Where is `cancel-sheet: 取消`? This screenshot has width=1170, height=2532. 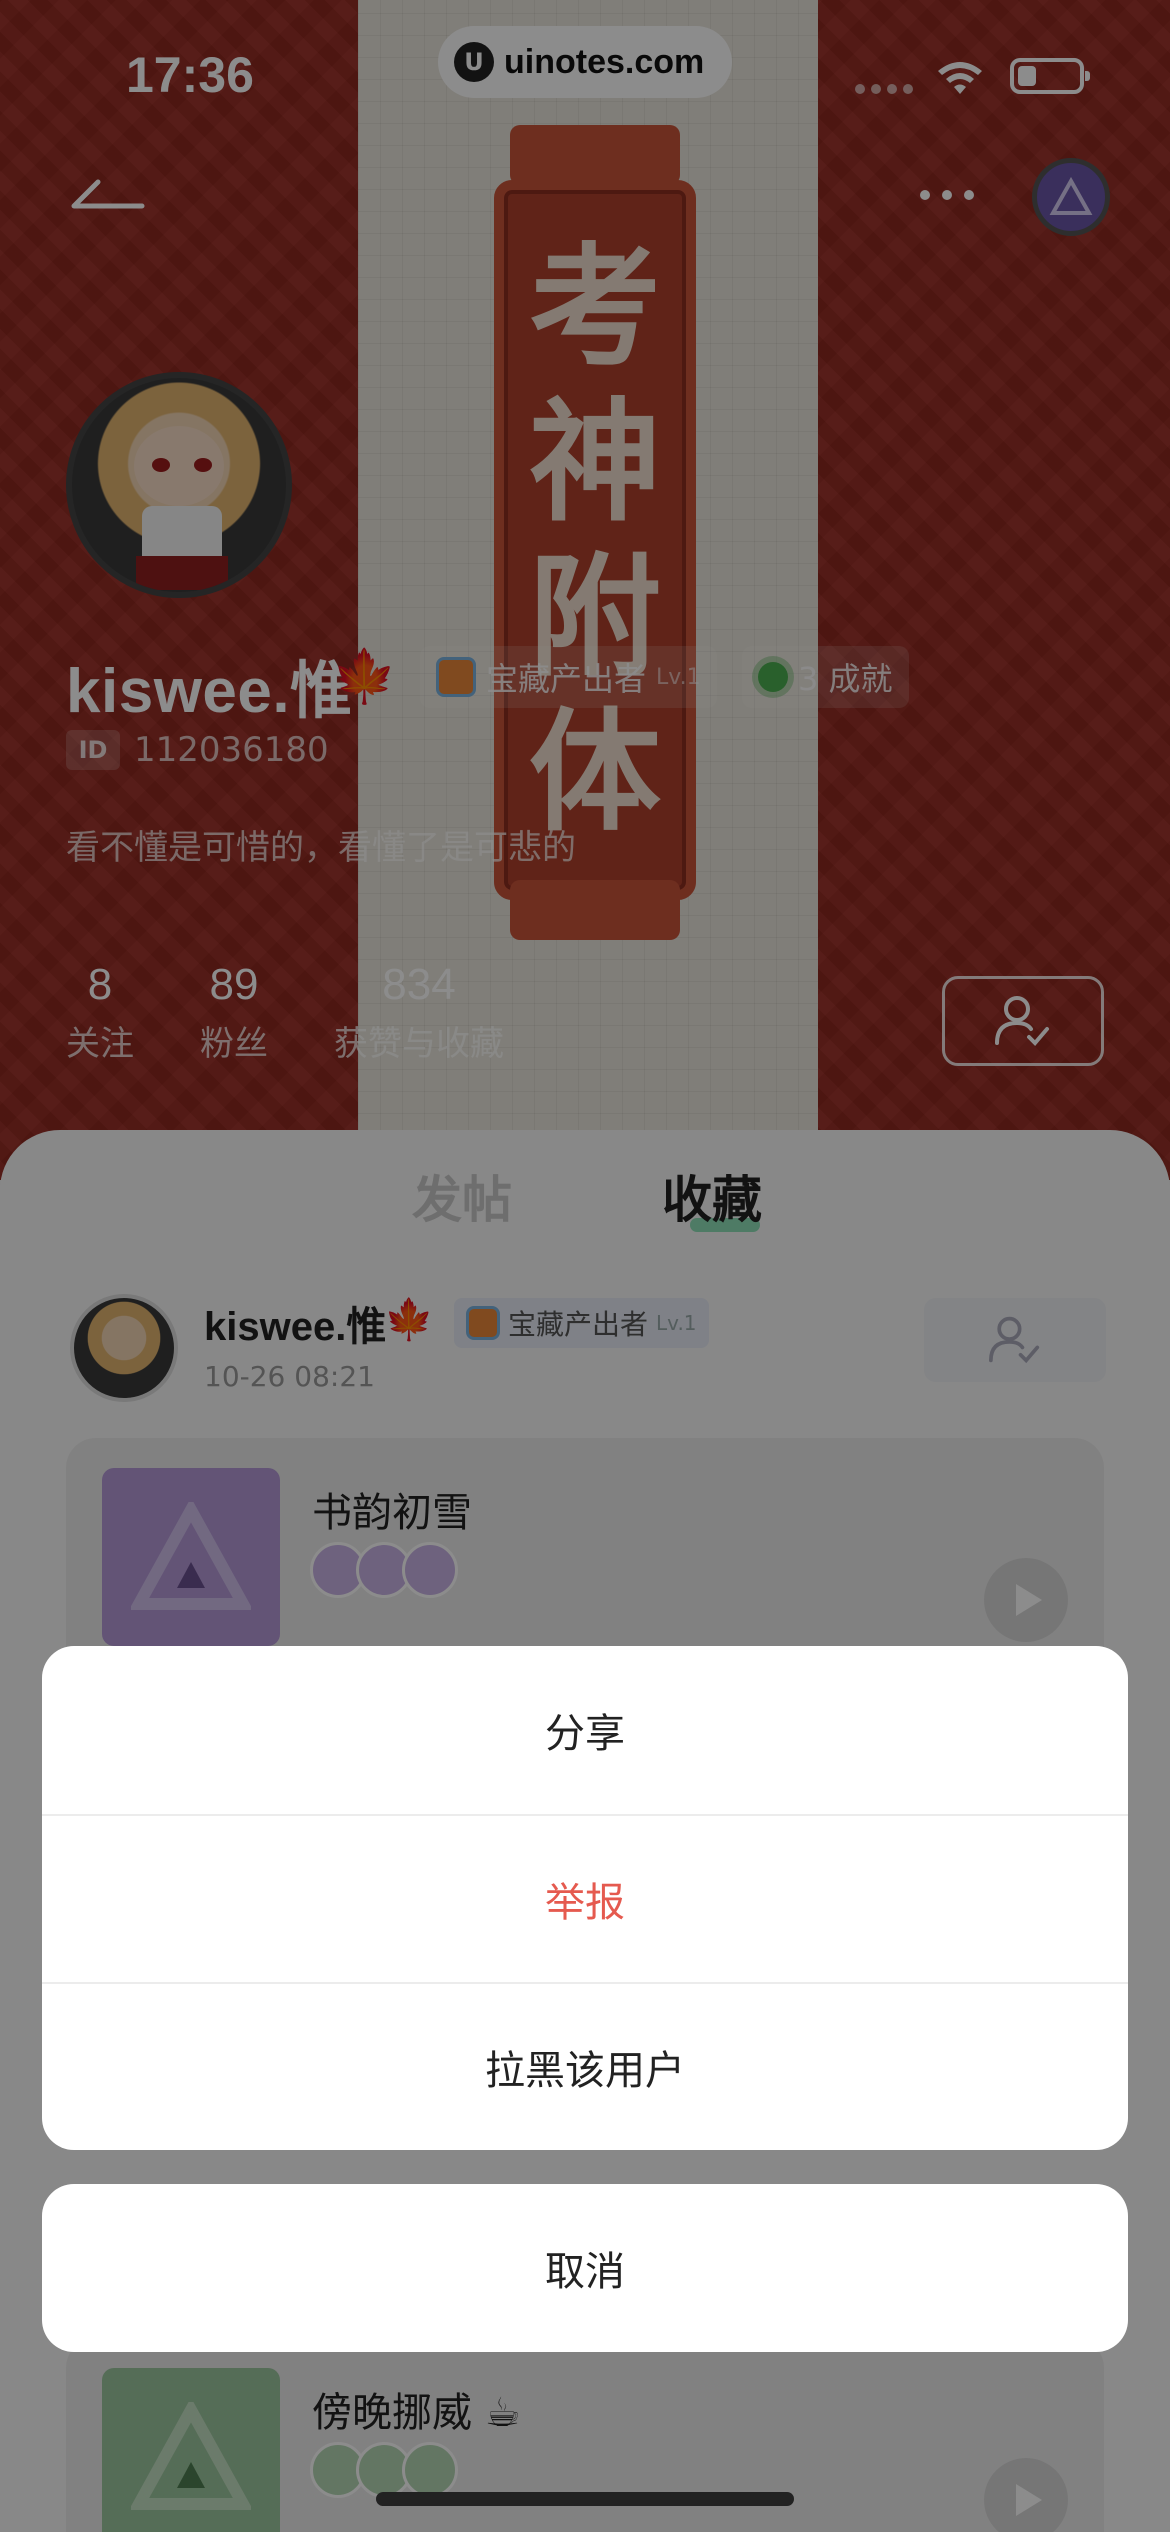 cancel-sheet: 取消 is located at coordinates (585, 2268).